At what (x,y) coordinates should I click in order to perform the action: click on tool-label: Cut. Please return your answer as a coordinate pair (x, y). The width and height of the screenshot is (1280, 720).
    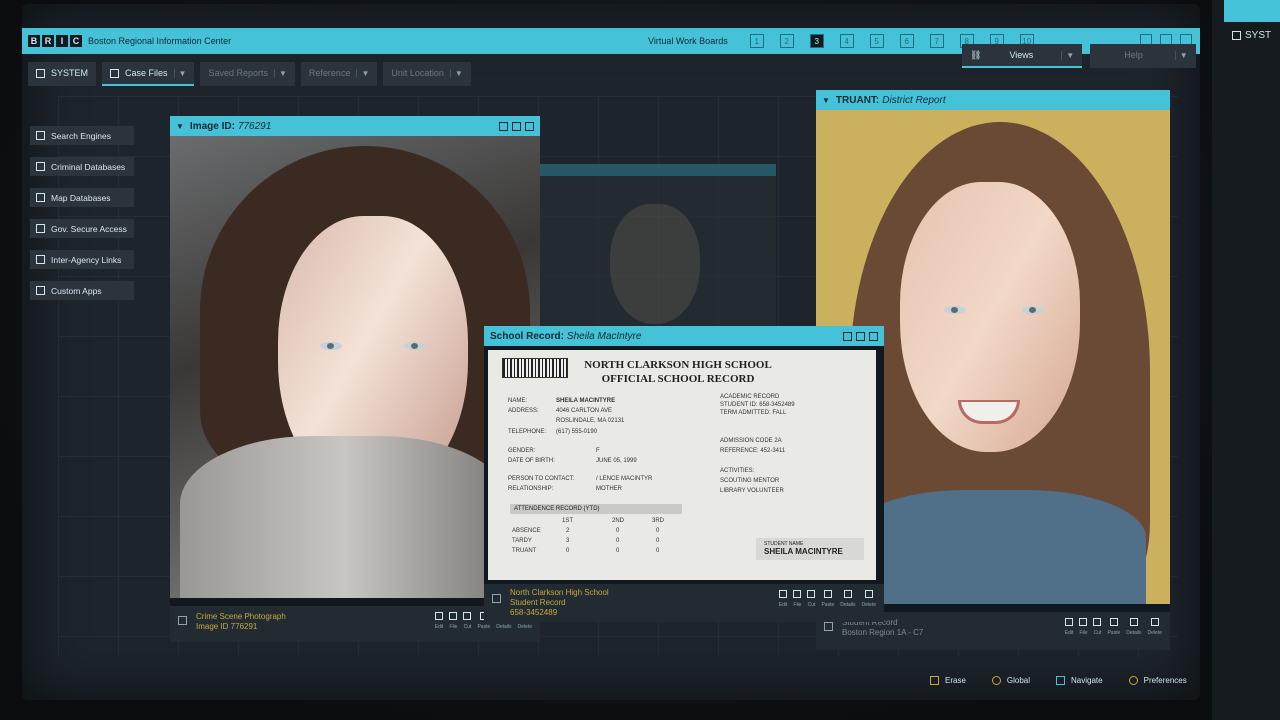
    Looking at the image, I should click on (1097, 633).